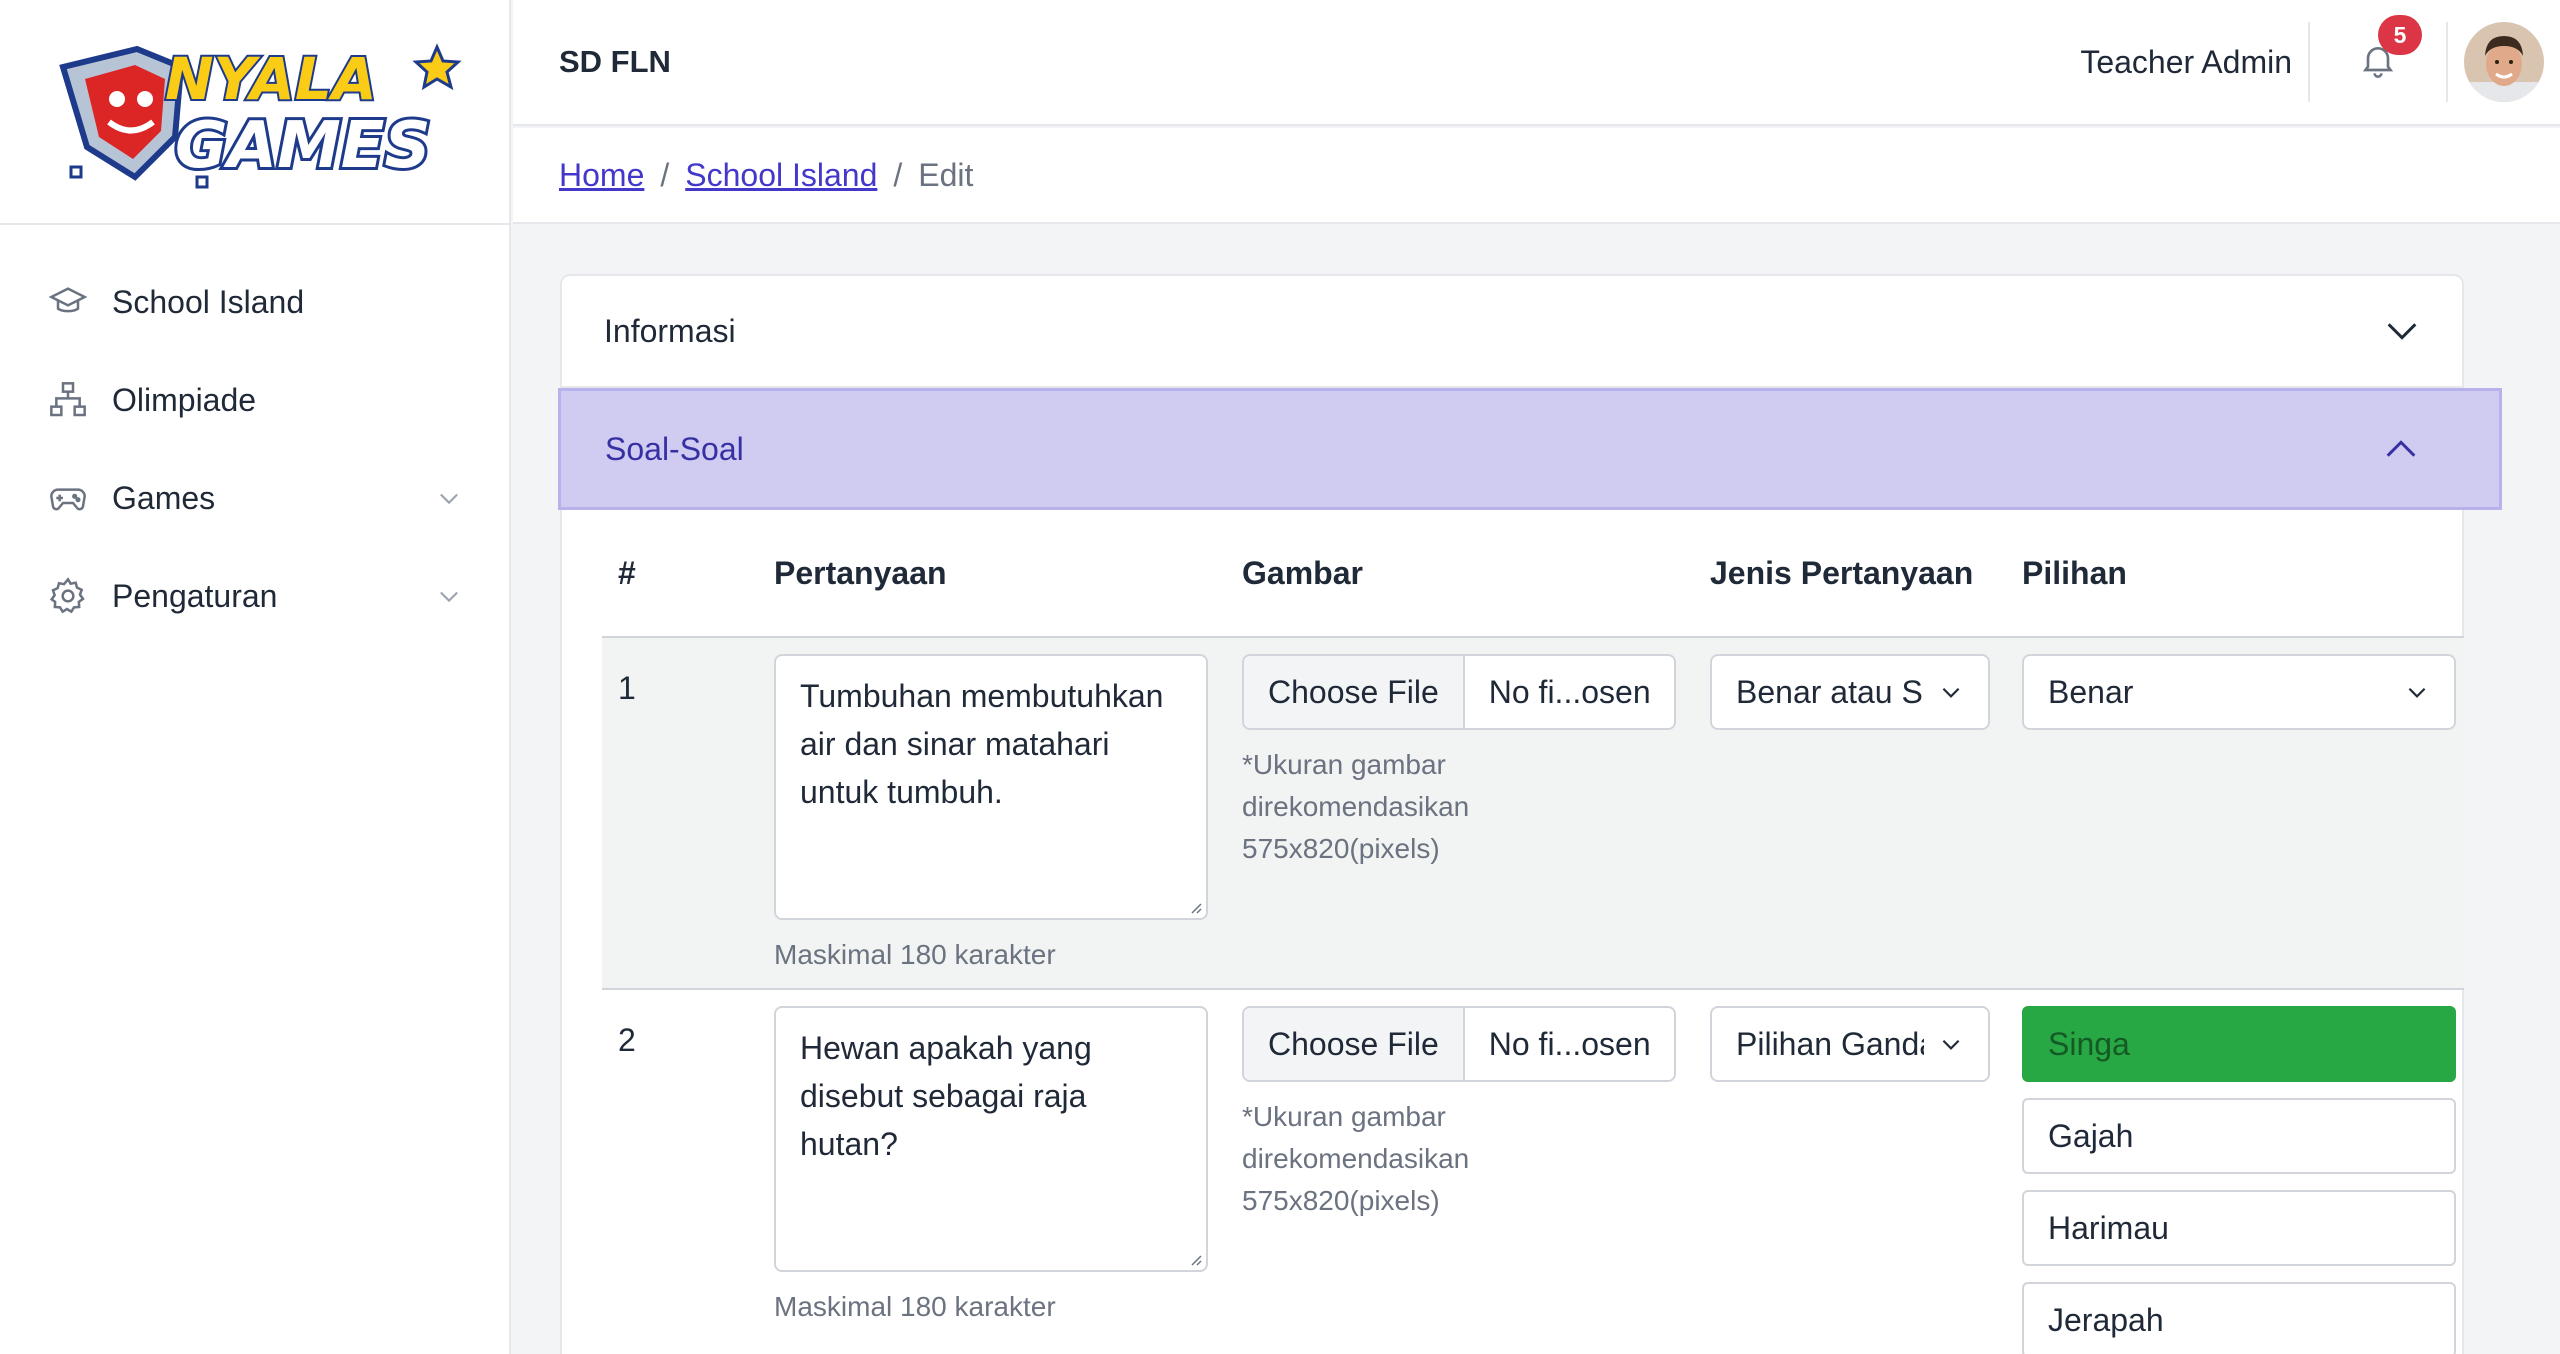  Describe the element at coordinates (184, 399) in the screenshot. I see `sidebar-item-label: Olimpiade` at that location.